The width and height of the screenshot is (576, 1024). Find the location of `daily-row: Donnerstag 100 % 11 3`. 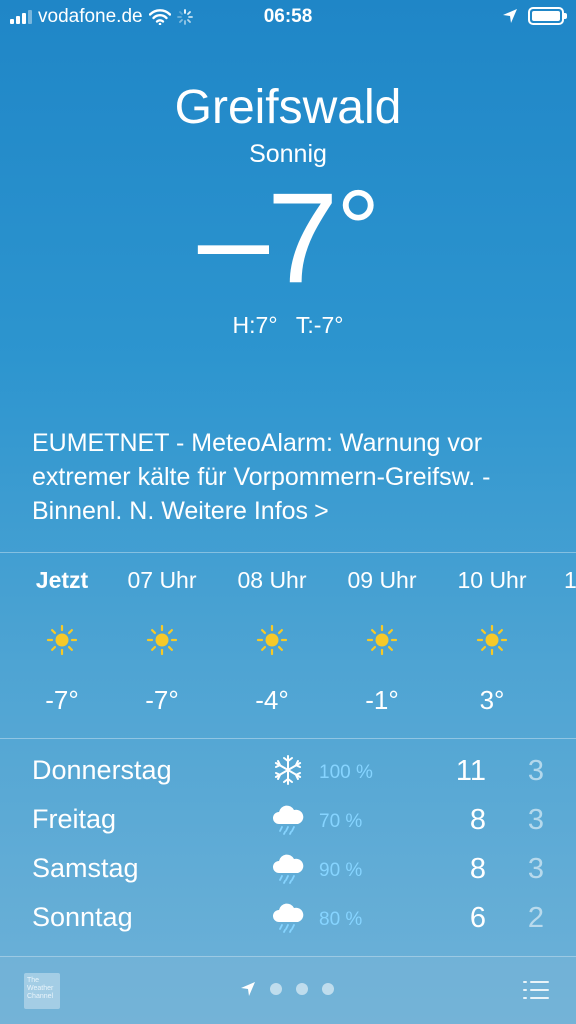

daily-row: Donnerstag 100 % 11 3 is located at coordinates (288, 769).